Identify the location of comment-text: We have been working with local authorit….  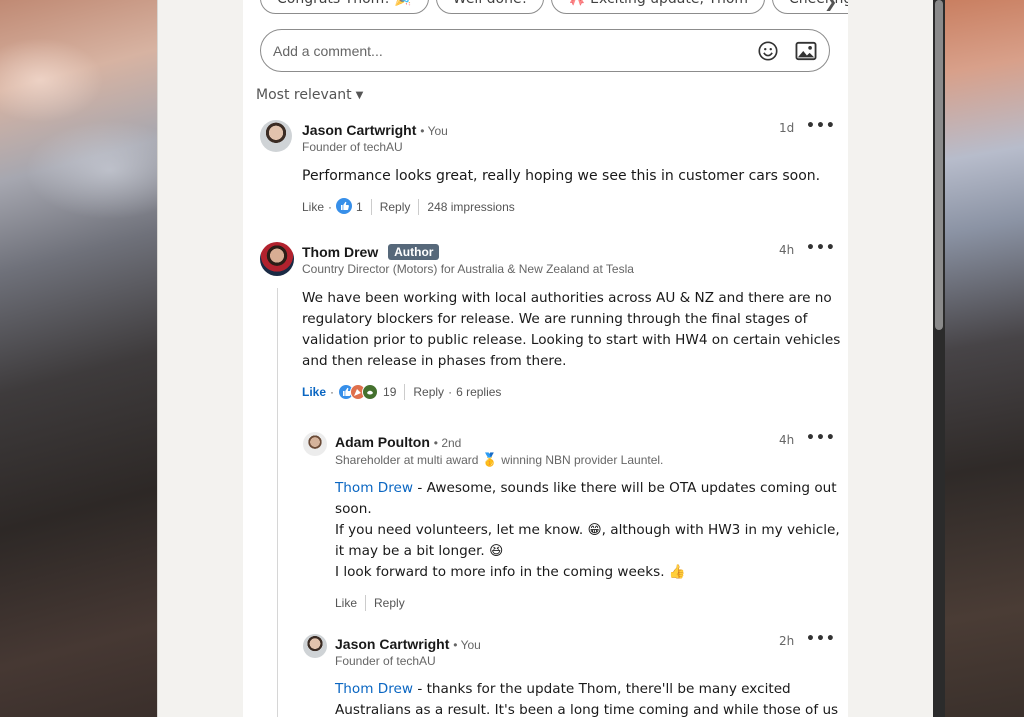
(571, 330).